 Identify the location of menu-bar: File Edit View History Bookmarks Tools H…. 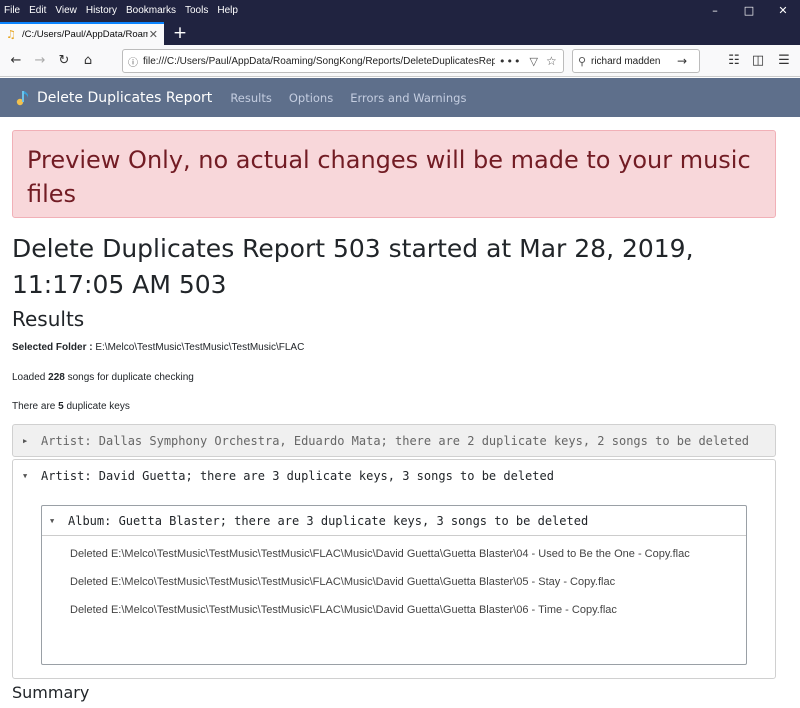
(125, 10).